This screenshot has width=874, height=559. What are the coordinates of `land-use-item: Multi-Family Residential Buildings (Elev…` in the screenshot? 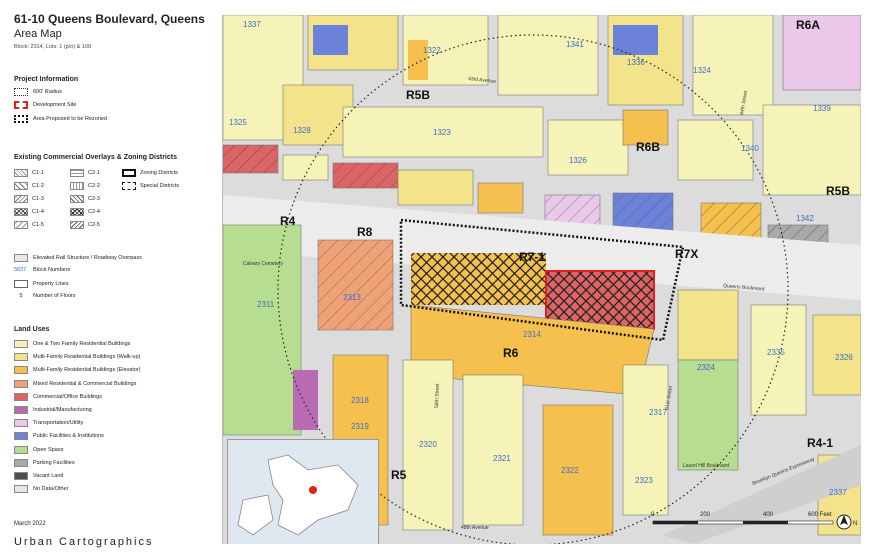 It's located at (77, 370).